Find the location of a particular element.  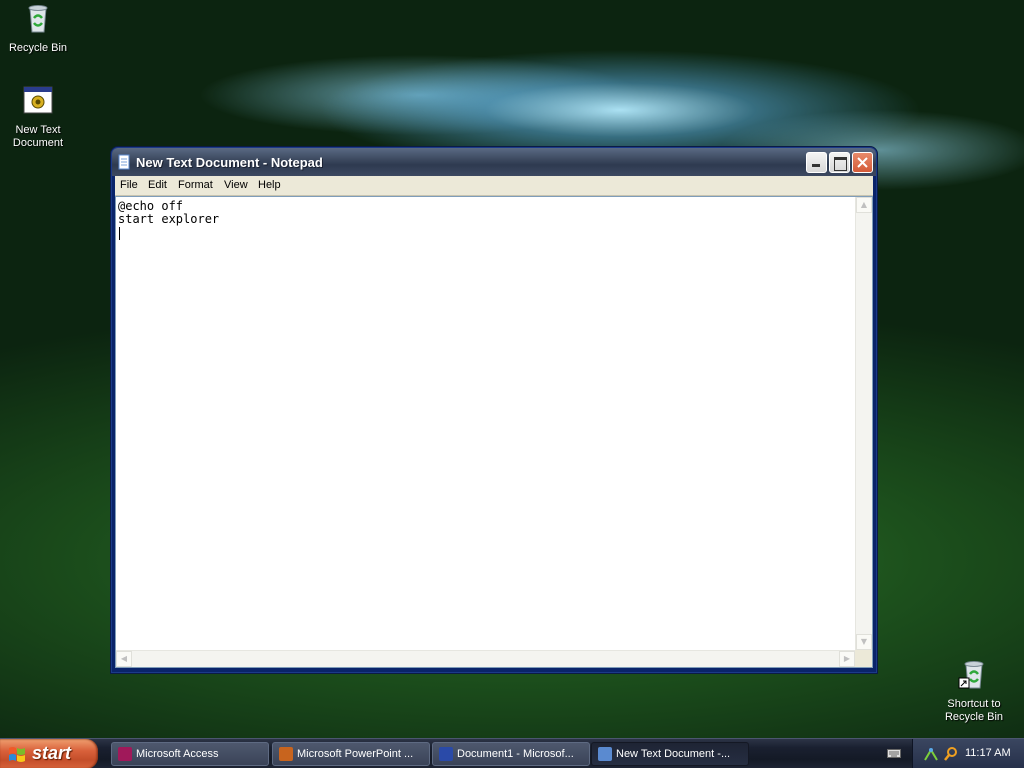

network-icon is located at coordinates (931, 754).